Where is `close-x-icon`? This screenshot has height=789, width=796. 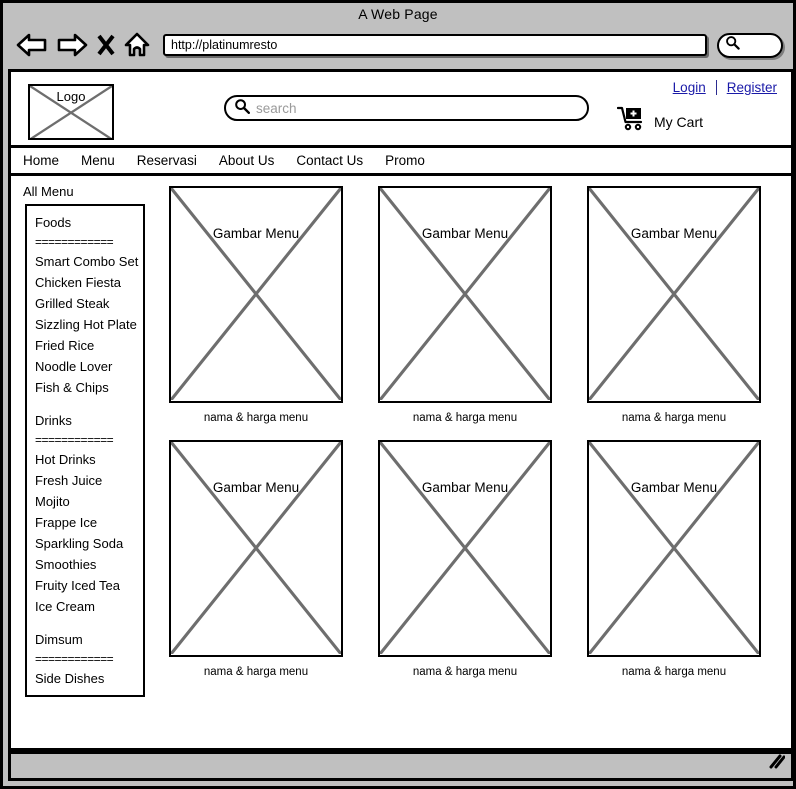 close-x-icon is located at coordinates (106, 45).